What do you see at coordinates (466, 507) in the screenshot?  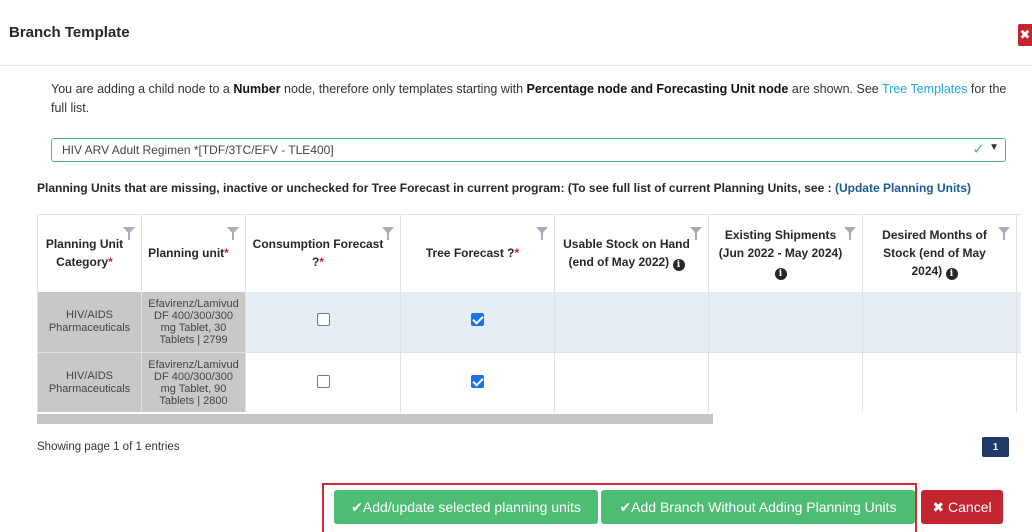 I see `add-update-planning-units-button: ✔Add/update selected planning units` at bounding box center [466, 507].